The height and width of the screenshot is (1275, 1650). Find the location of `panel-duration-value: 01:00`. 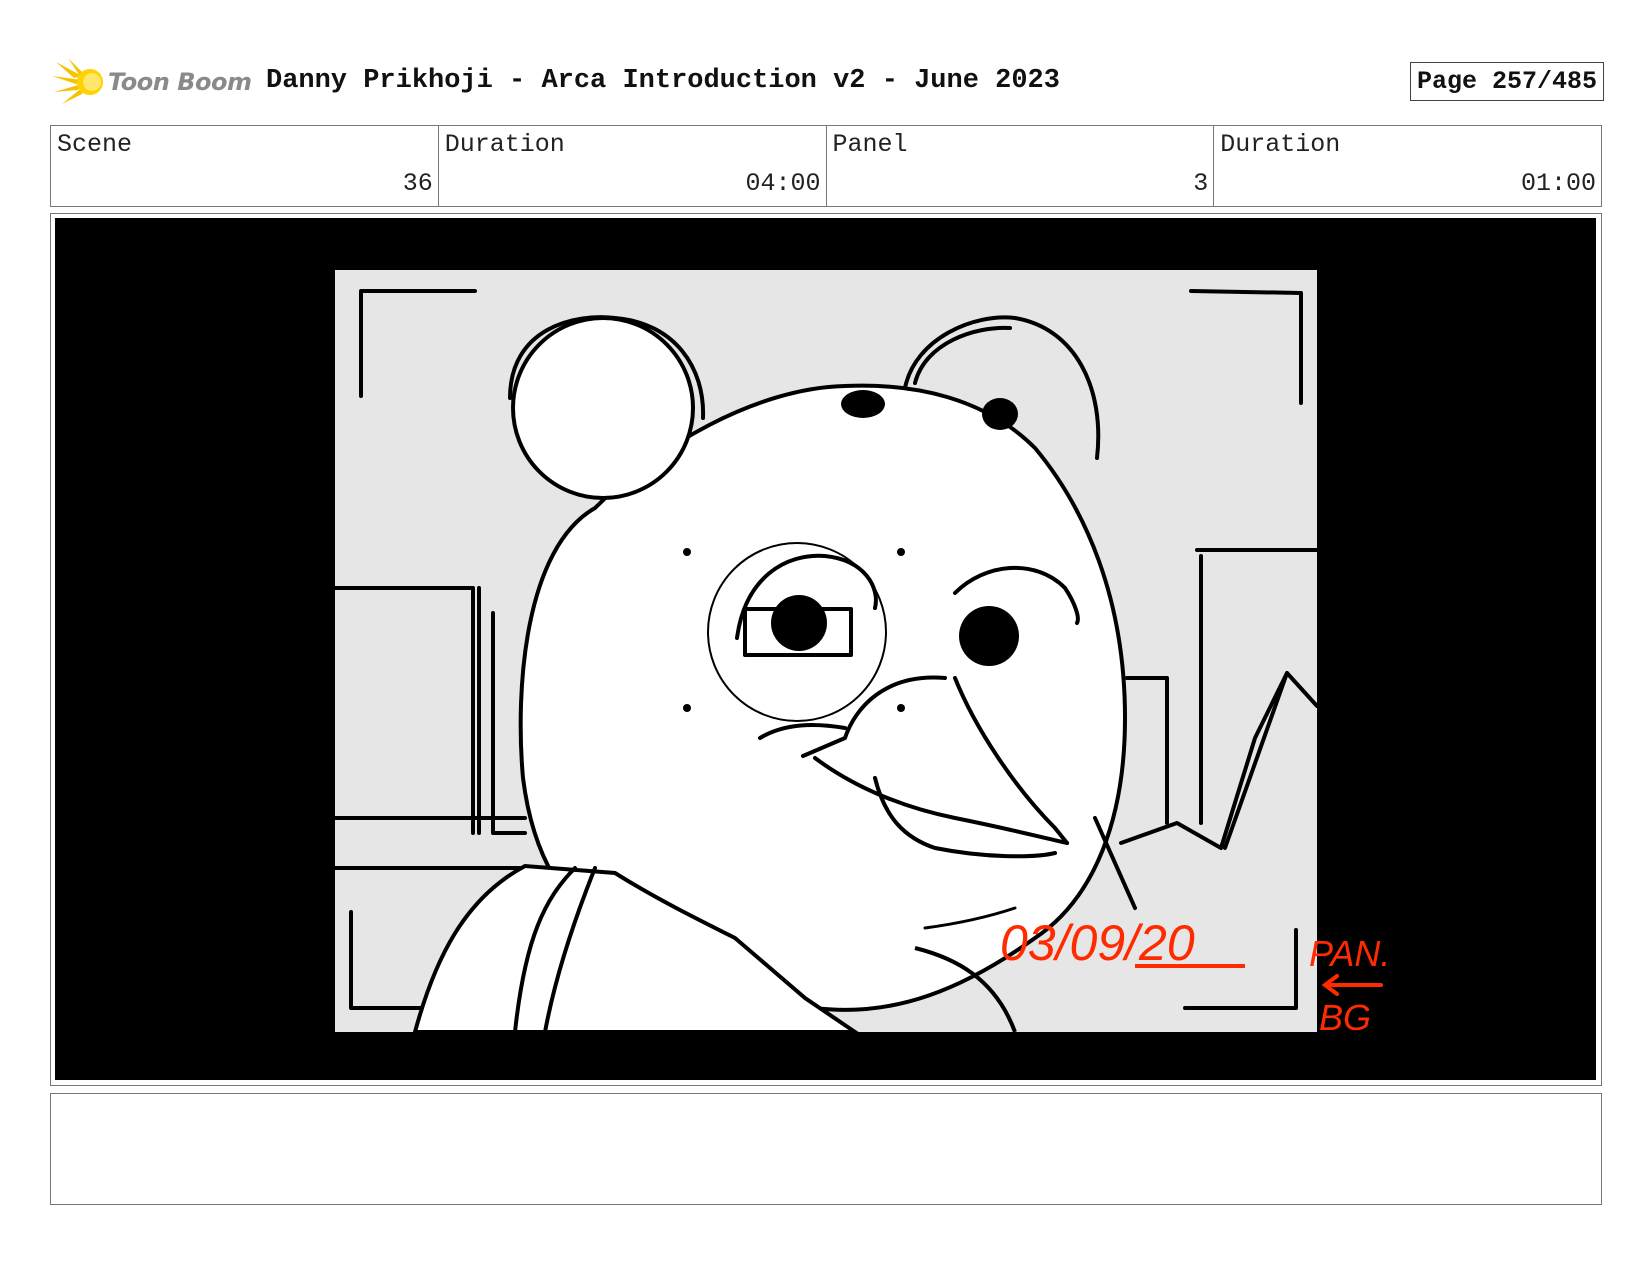

panel-duration-value: 01:00 is located at coordinates (1558, 183).